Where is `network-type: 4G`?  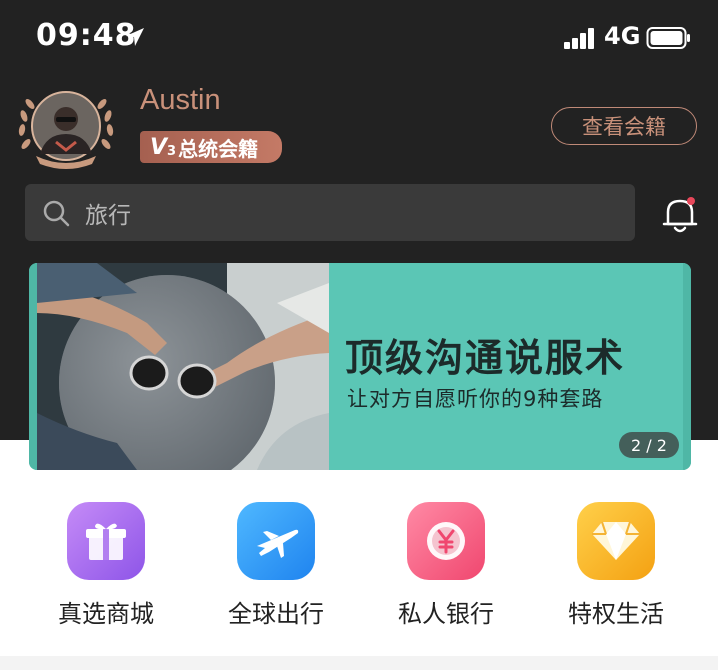
network-type: 4G is located at coordinates (622, 36).